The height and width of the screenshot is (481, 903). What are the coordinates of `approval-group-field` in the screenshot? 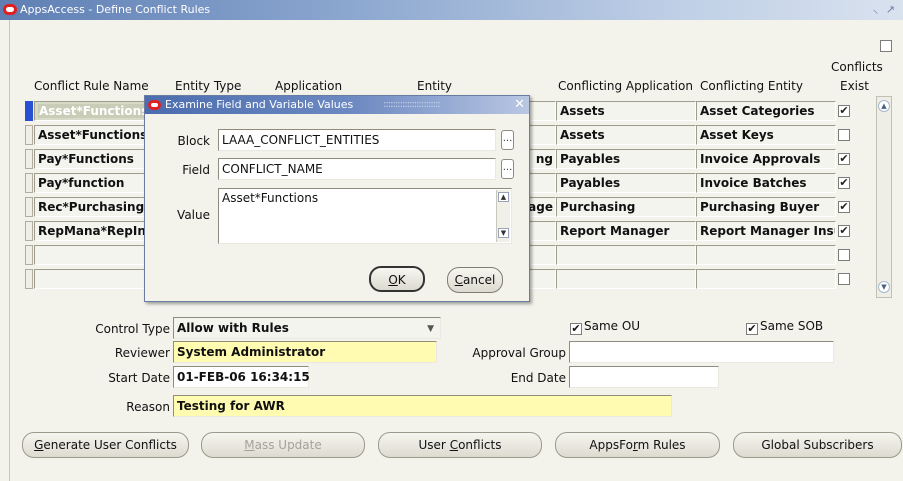 It's located at (701, 352).